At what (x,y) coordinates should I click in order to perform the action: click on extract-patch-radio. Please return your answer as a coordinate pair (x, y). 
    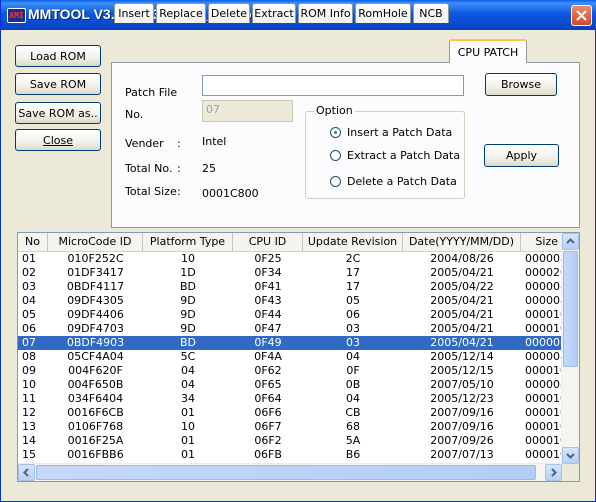
    Looking at the image, I should click on (335, 155).